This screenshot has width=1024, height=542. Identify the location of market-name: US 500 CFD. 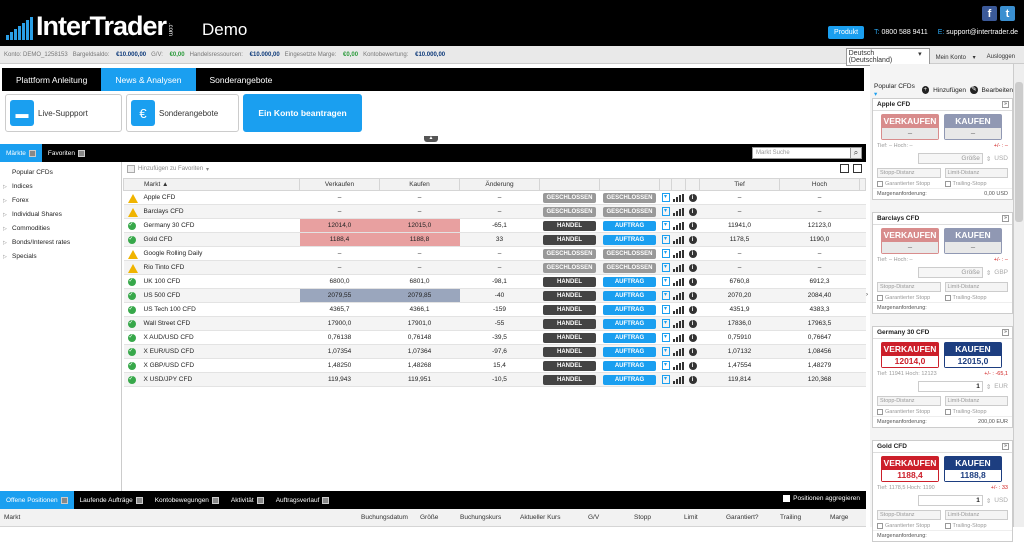
(211, 295).